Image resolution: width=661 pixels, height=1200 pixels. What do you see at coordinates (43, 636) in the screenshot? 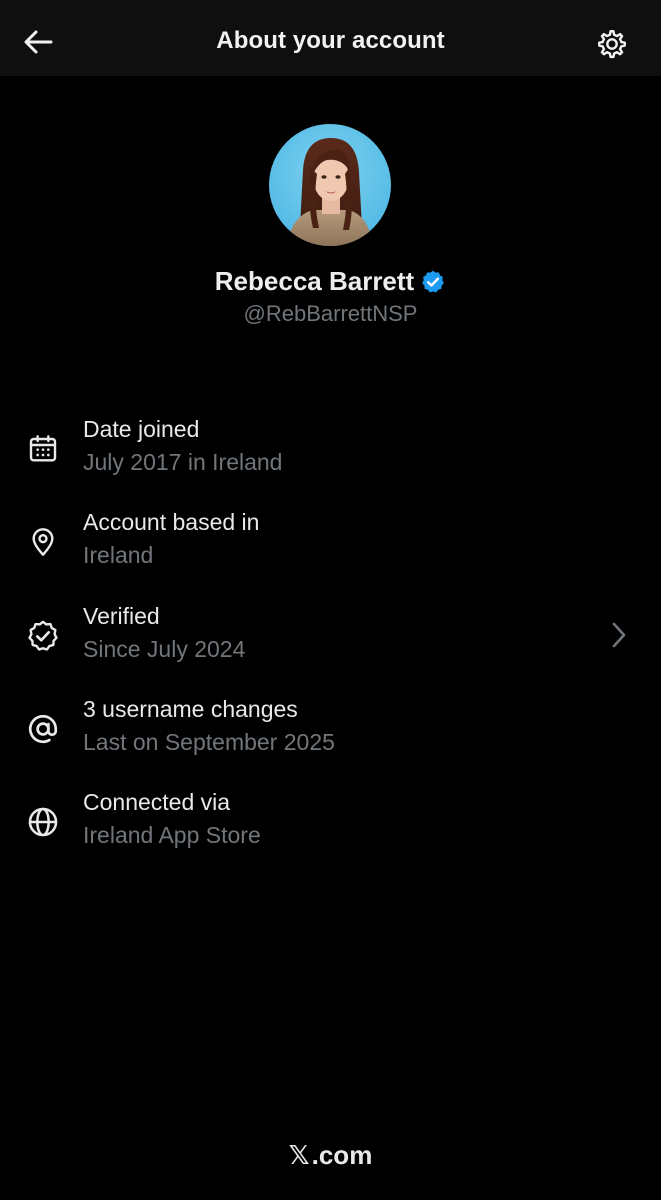
I see `verified-check-icon` at bounding box center [43, 636].